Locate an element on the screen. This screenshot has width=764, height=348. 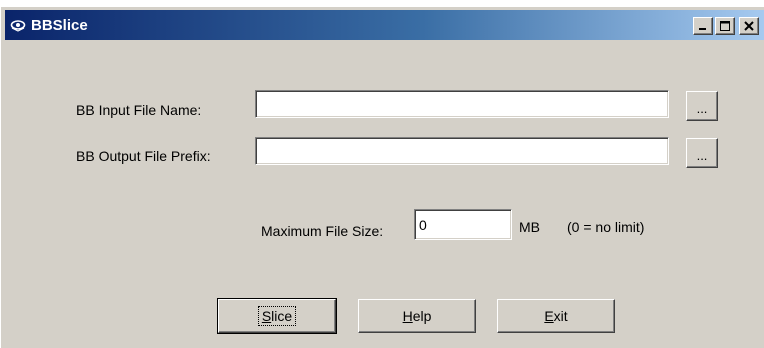
close-icon is located at coordinates (749, 26).